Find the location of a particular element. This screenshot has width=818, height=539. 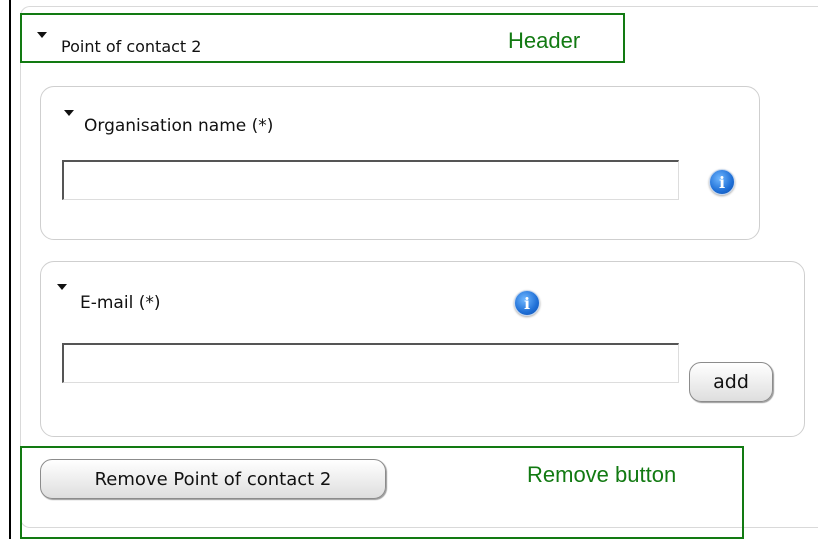

organisation-name-input is located at coordinates (370, 180).